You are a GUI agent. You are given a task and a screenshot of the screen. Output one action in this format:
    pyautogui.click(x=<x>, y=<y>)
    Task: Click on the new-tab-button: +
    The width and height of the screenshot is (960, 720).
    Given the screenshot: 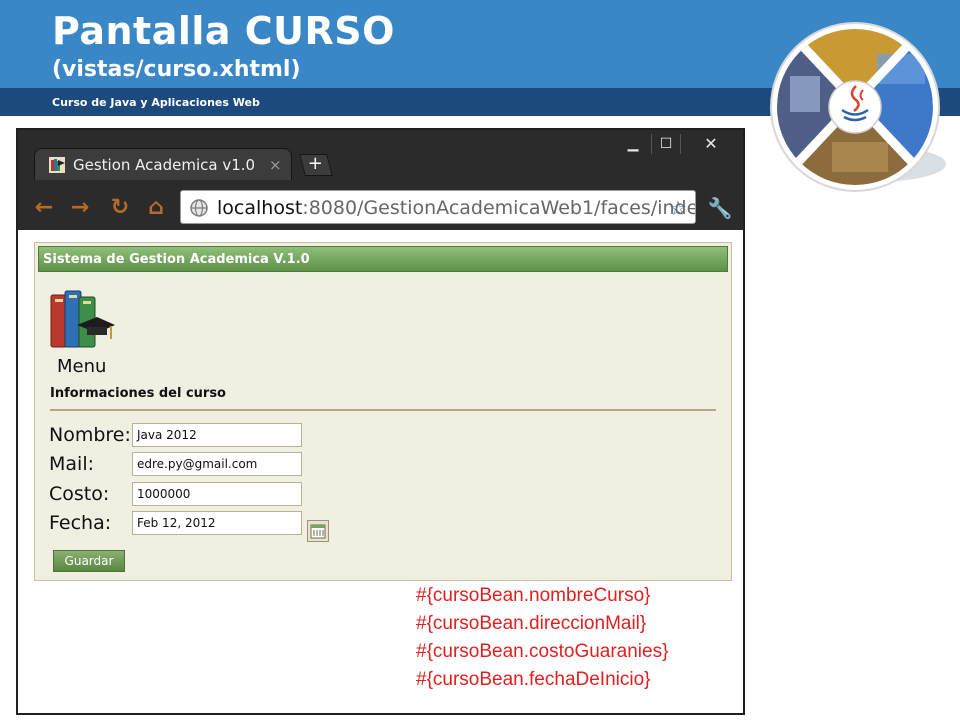 What is the action you would take?
    pyautogui.click(x=316, y=164)
    